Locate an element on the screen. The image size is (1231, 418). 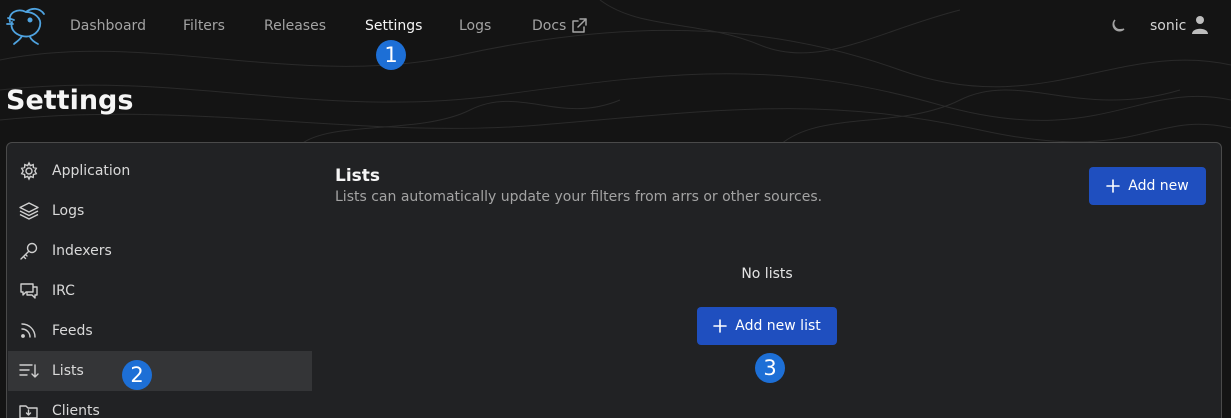
sidebar-item-label: Application is located at coordinates (91, 171).